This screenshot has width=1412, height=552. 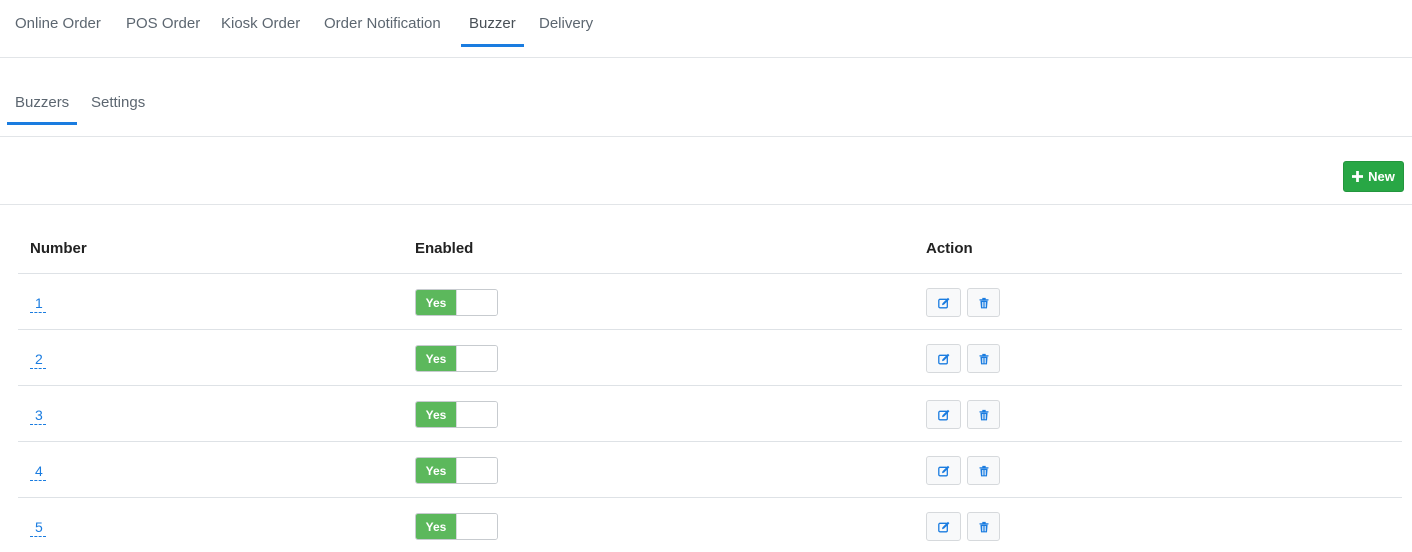 I want to click on tab-delivery: Delivery, so click(x=566, y=30).